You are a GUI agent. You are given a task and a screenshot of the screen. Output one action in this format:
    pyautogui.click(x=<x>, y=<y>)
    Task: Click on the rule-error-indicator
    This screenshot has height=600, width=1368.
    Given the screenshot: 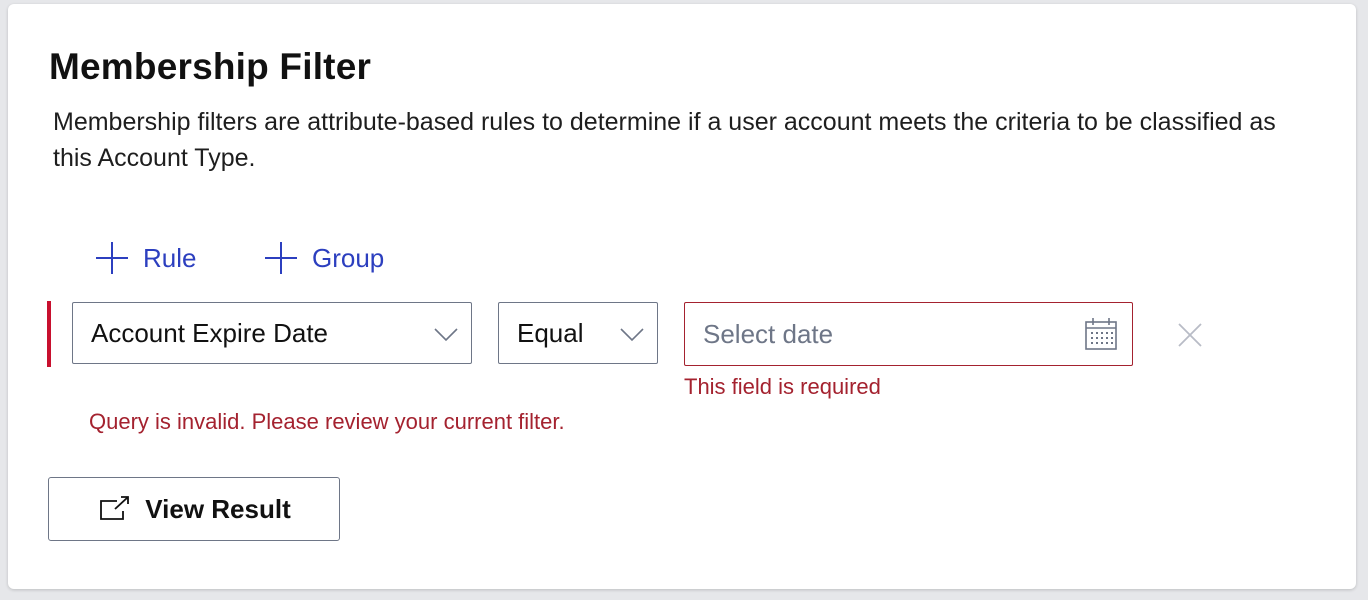 What is the action you would take?
    pyautogui.click(x=49, y=334)
    